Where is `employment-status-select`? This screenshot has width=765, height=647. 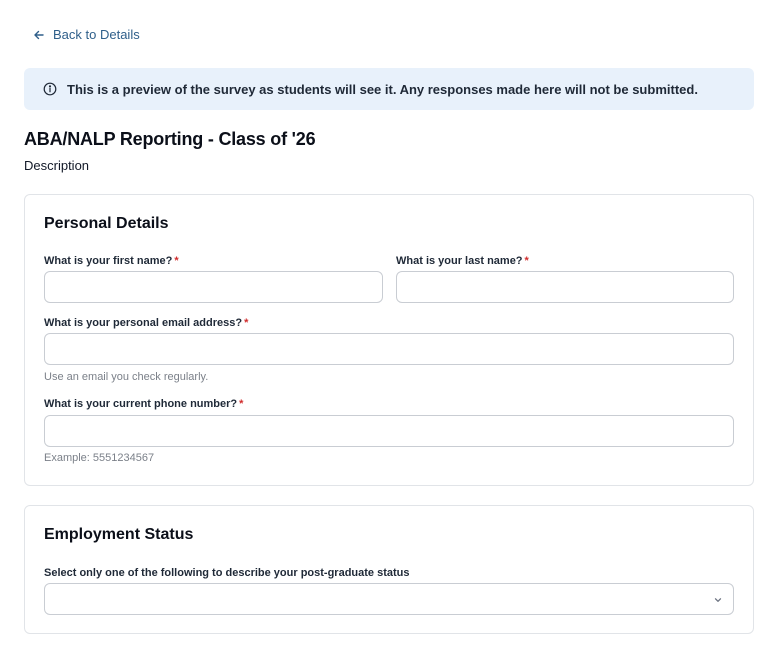 employment-status-select is located at coordinates (389, 599).